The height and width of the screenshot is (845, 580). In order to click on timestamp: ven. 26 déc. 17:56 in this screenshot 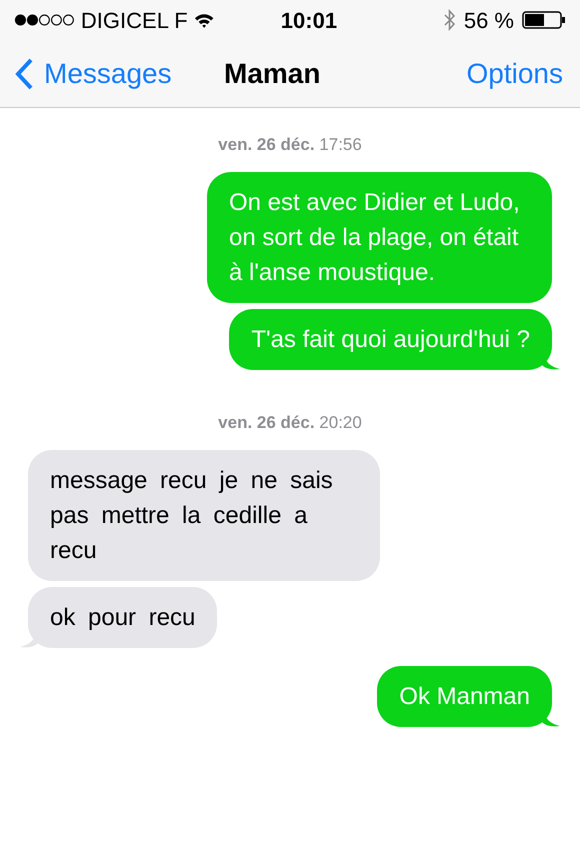, I will do `click(290, 145)`.